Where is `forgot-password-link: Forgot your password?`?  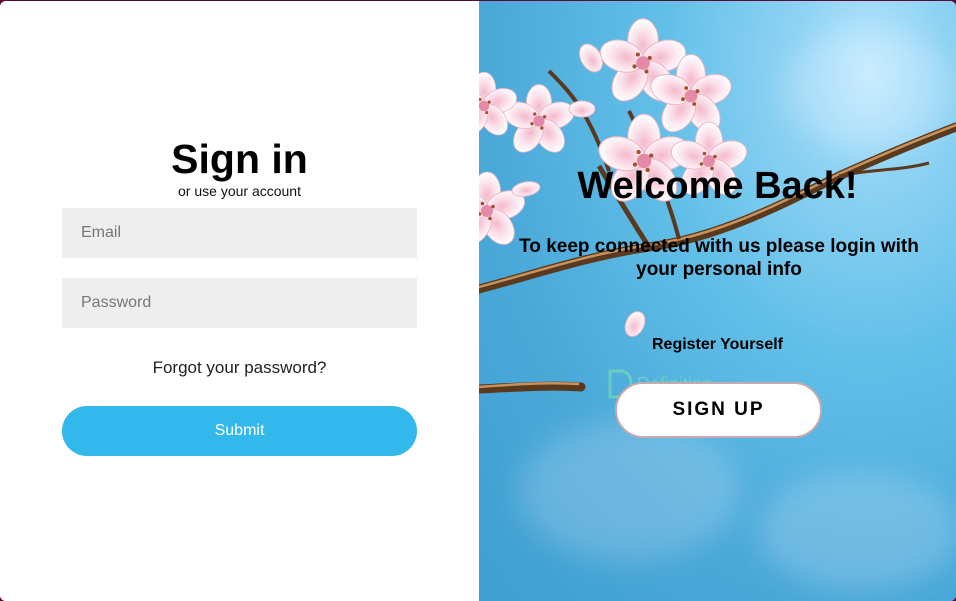 forgot-password-link: Forgot your password? is located at coordinates (239, 368).